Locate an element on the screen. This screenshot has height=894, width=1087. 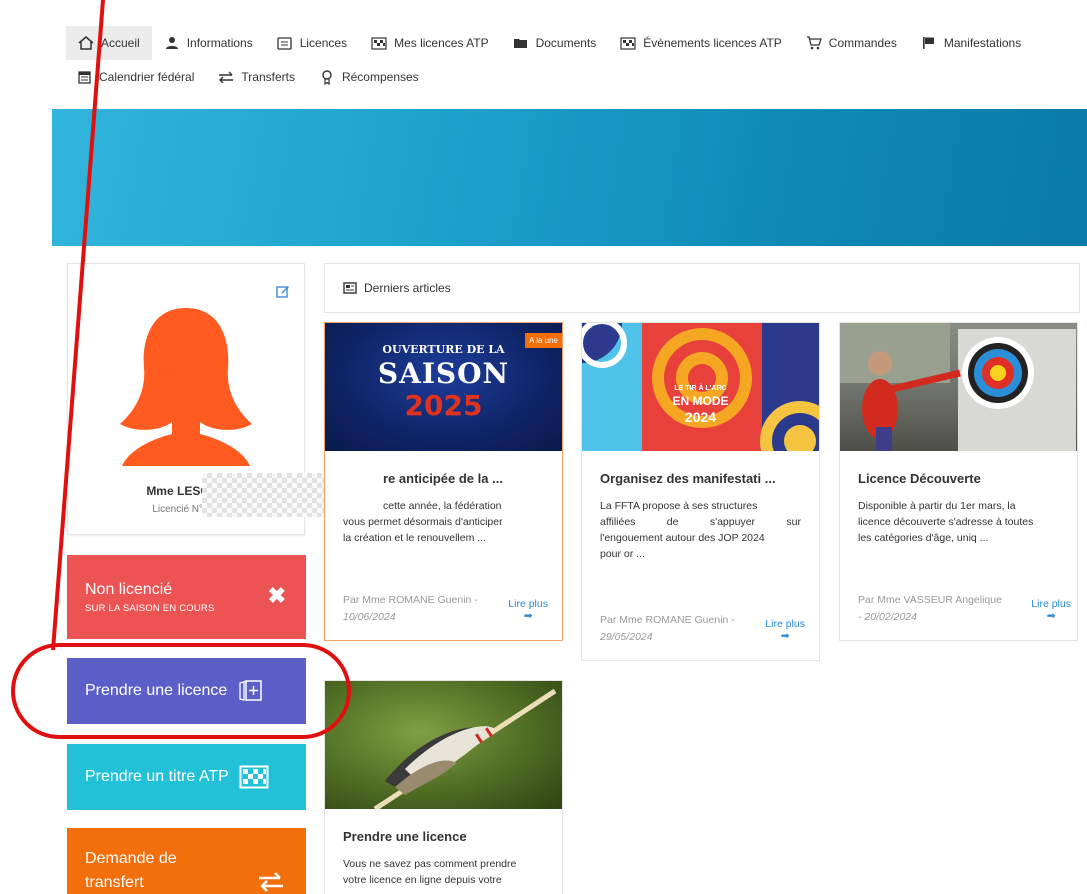
take-atp-button: Prendre un titre ATP is located at coordinates (186, 777).